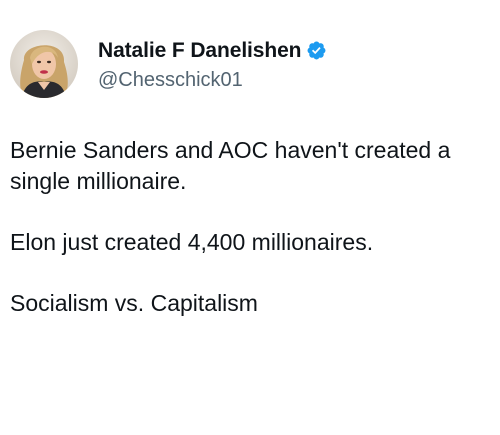 Image resolution: width=500 pixels, height=435 pixels. I want to click on verified-badge-icon, so click(316, 50).